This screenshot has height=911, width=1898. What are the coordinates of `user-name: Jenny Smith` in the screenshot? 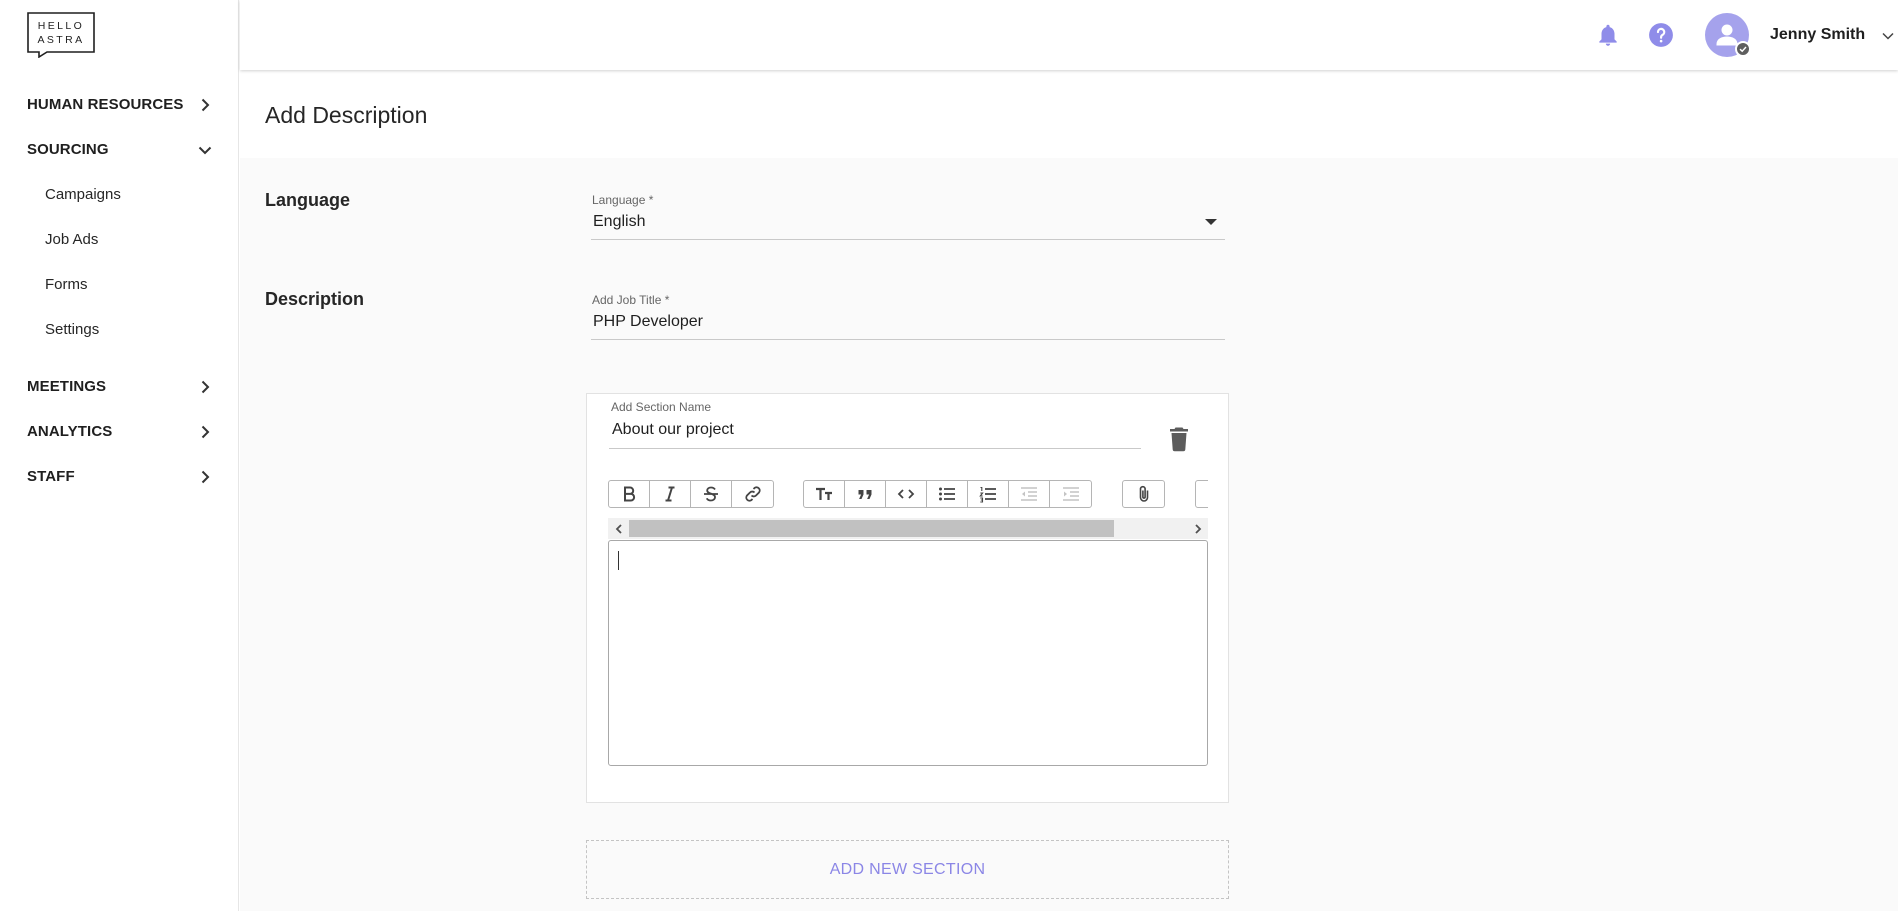 It's located at (1817, 35).